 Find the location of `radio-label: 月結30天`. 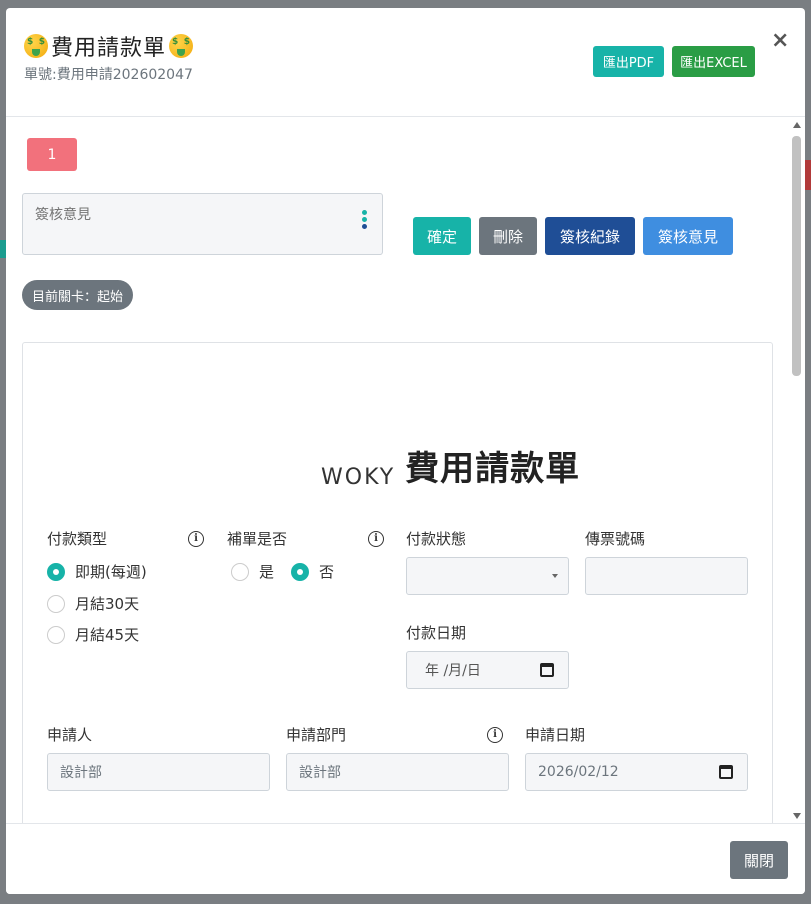

radio-label: 月結30天 is located at coordinates (107, 604).